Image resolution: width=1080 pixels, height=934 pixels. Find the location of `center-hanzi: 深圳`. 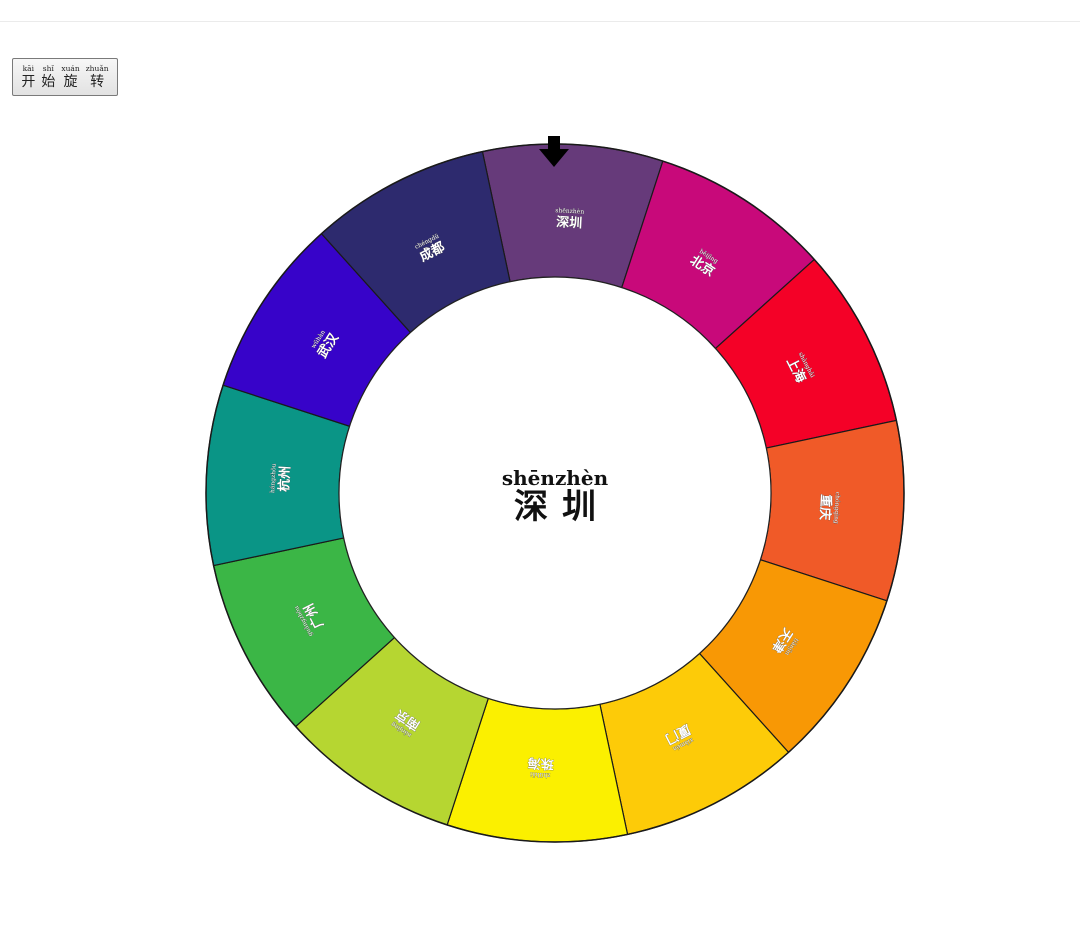

center-hanzi: 深圳 is located at coordinates (562, 507).